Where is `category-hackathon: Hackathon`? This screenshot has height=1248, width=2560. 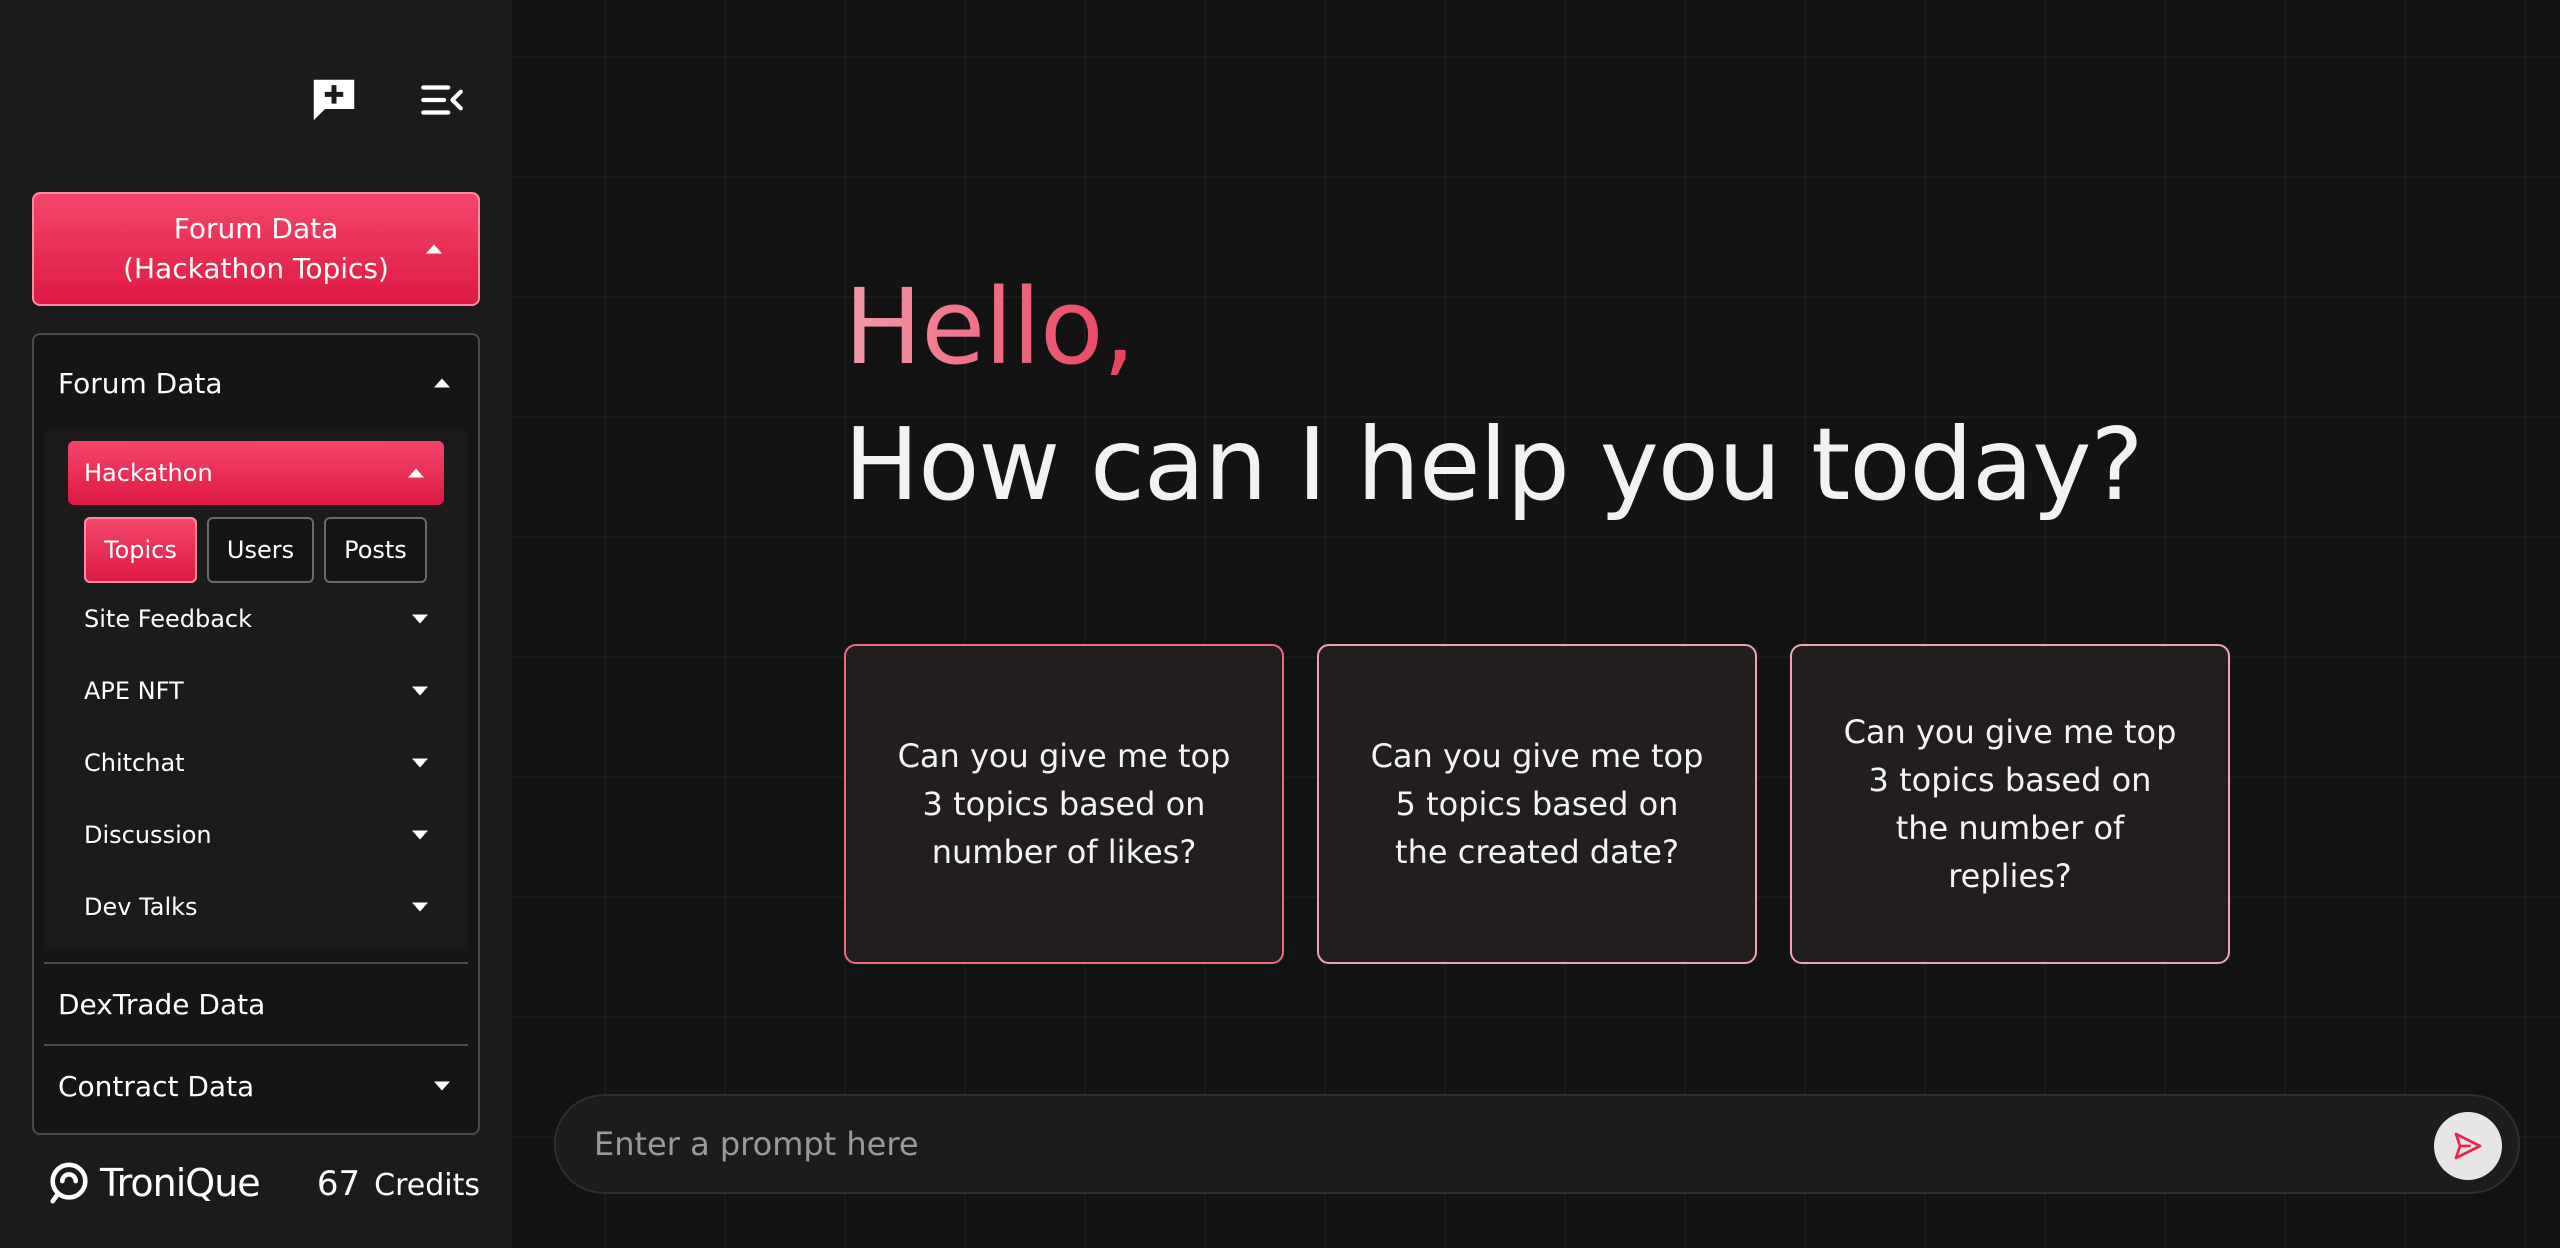 category-hackathon: Hackathon is located at coordinates (256, 473).